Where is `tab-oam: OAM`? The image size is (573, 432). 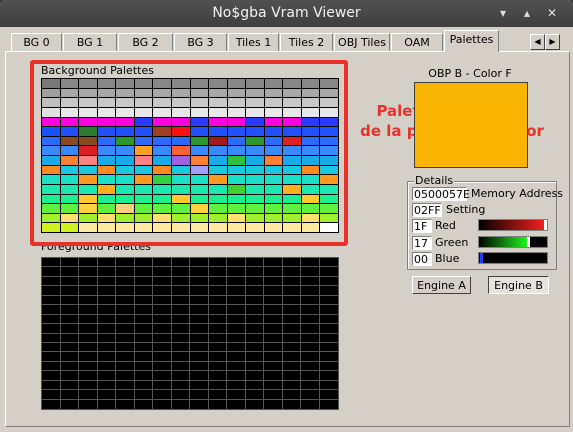 tab-oam: OAM is located at coordinates (417, 42).